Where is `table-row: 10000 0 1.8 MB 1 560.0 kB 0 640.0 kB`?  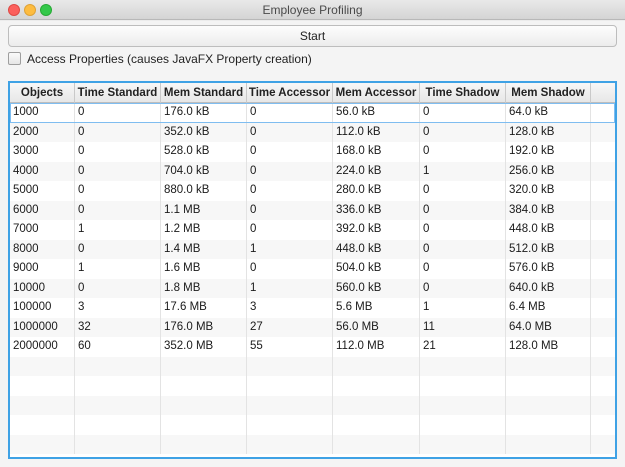
table-row: 10000 0 1.8 MB 1 560.0 kB 0 640.0 kB is located at coordinates (312, 288).